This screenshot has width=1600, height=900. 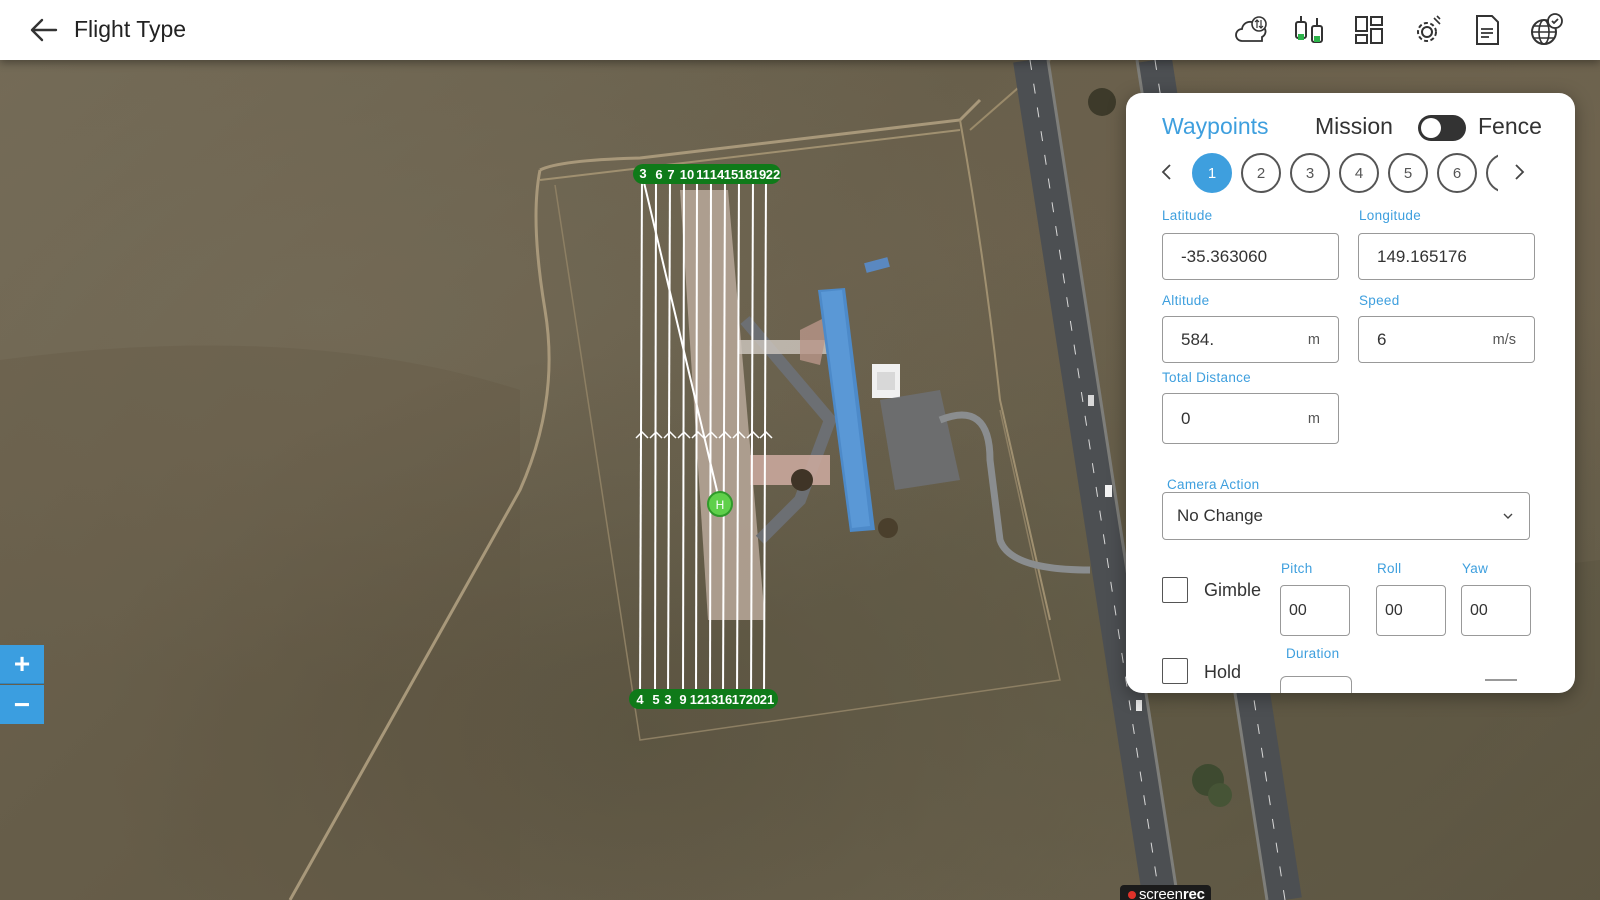 I want to click on total-distance-value: 0, so click(x=1186, y=418).